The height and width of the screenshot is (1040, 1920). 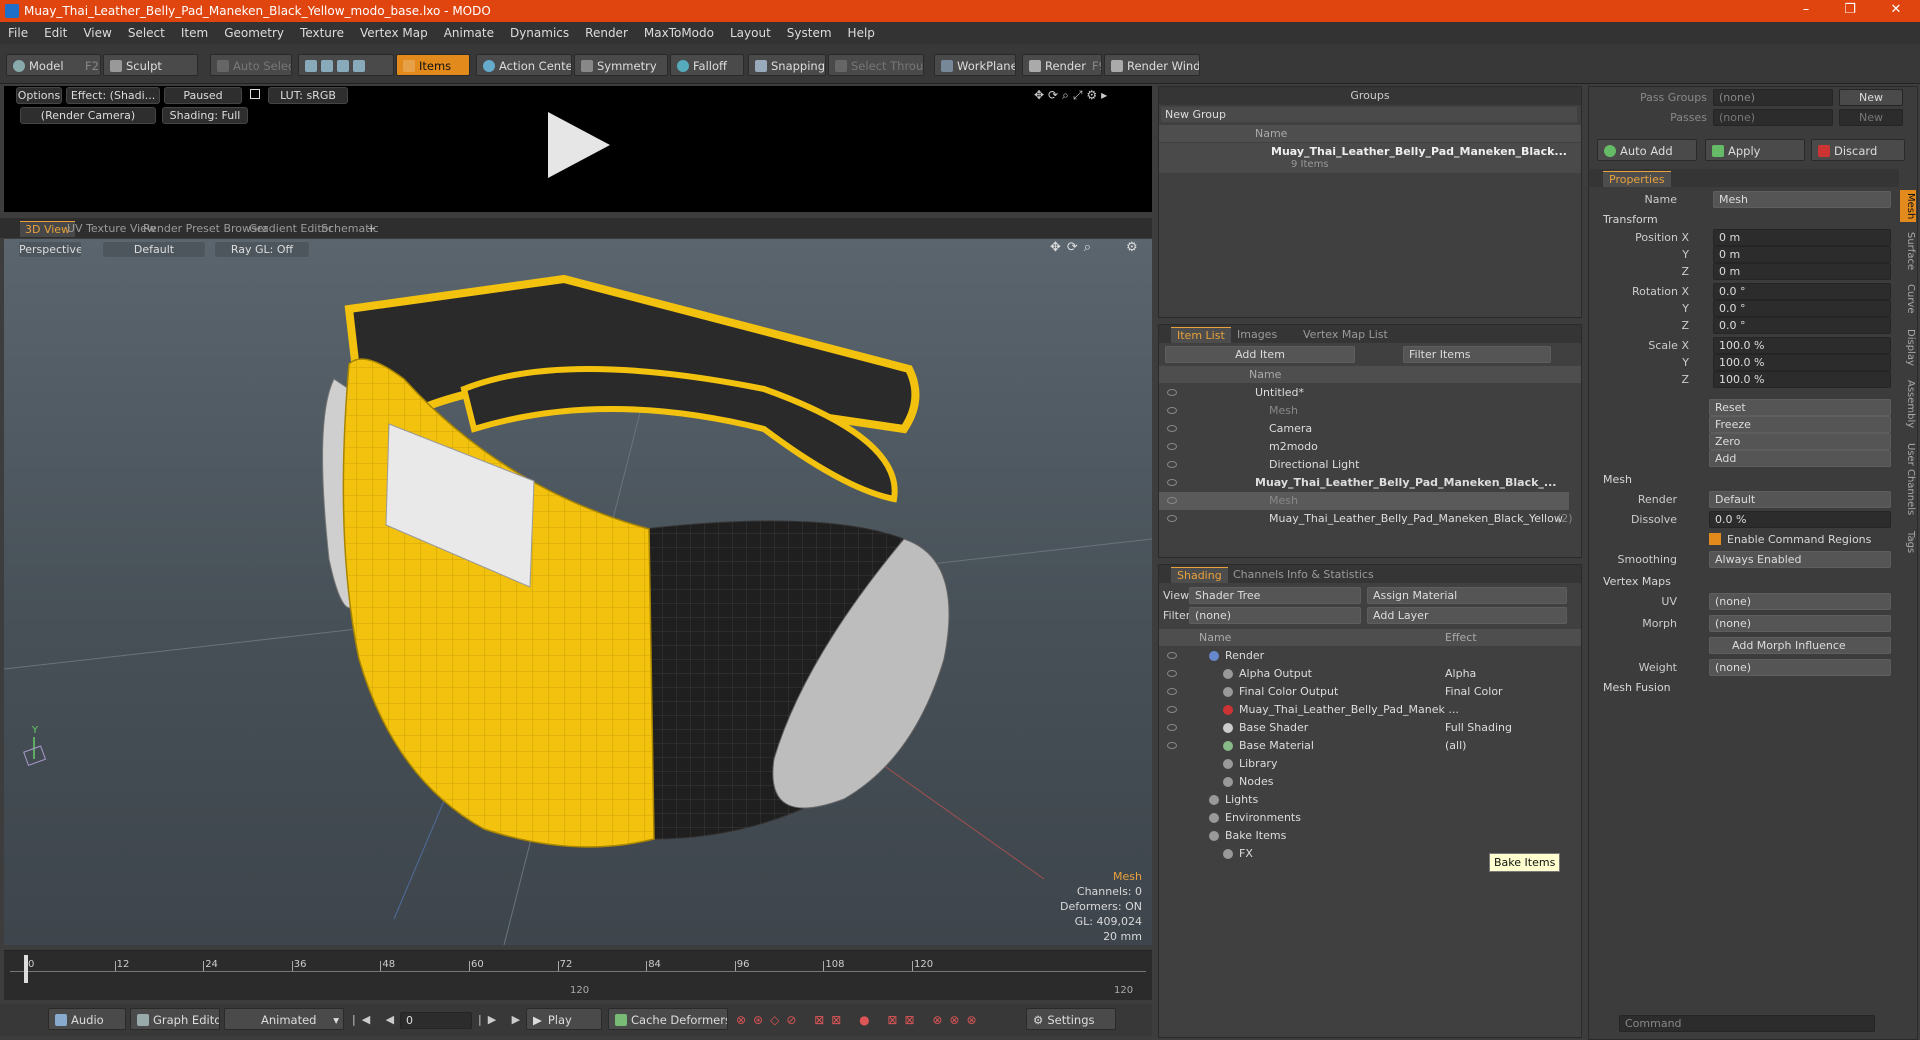 What do you see at coordinates (53, 65) in the screenshot?
I see `model-mode-button: Model F2` at bounding box center [53, 65].